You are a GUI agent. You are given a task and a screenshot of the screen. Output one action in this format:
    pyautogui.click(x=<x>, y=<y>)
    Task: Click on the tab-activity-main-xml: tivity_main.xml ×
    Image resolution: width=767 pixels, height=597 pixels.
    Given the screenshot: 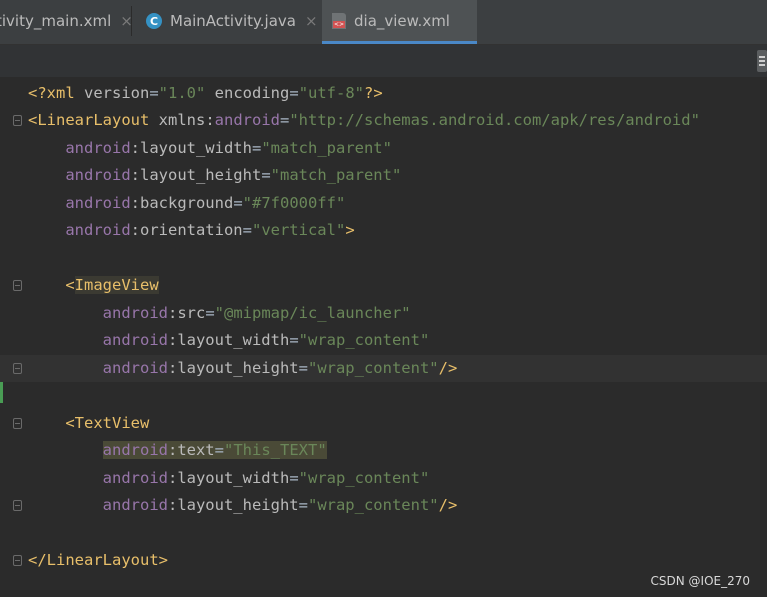 What is the action you would take?
    pyautogui.click(x=66, y=21)
    